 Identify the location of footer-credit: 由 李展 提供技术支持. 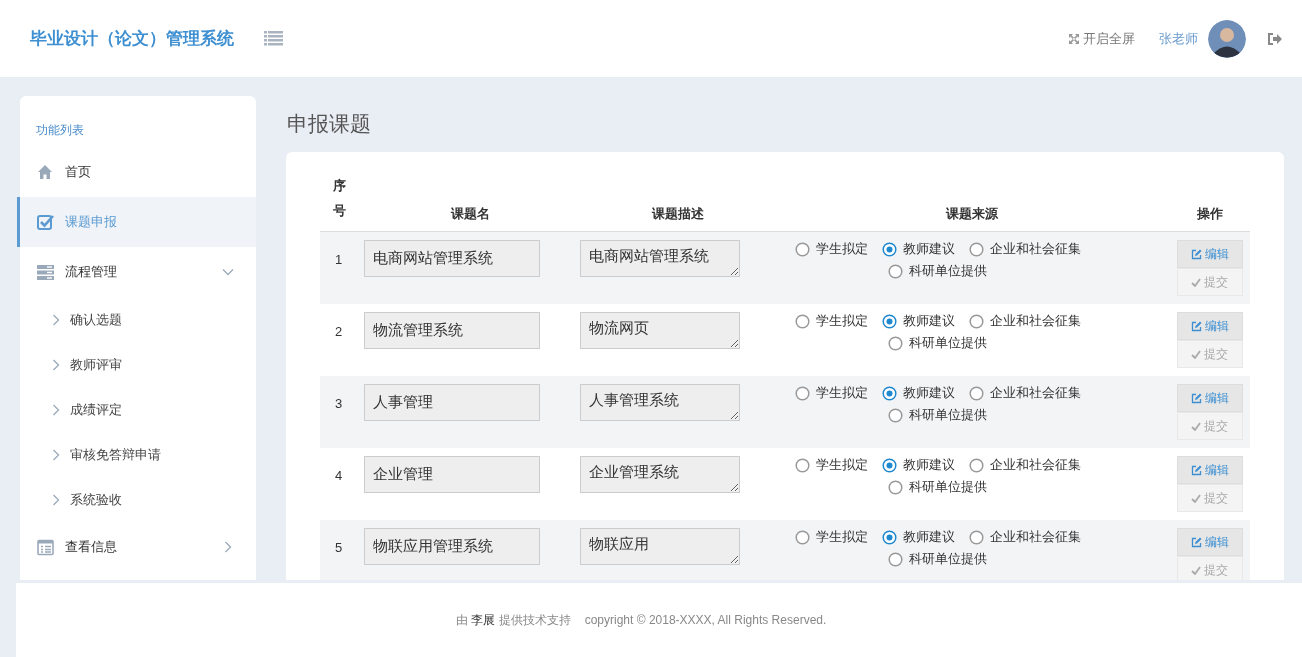
(513, 620).